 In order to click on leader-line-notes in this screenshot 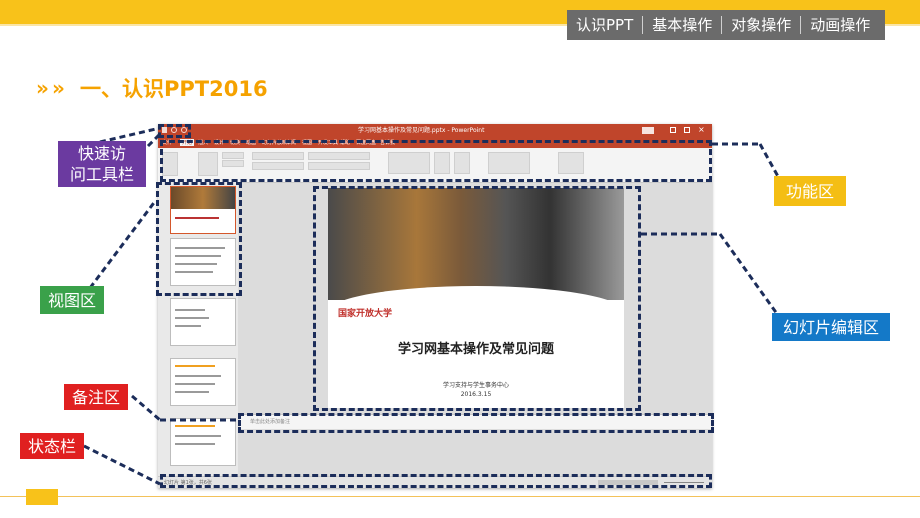, I will do `click(146, 408)`.